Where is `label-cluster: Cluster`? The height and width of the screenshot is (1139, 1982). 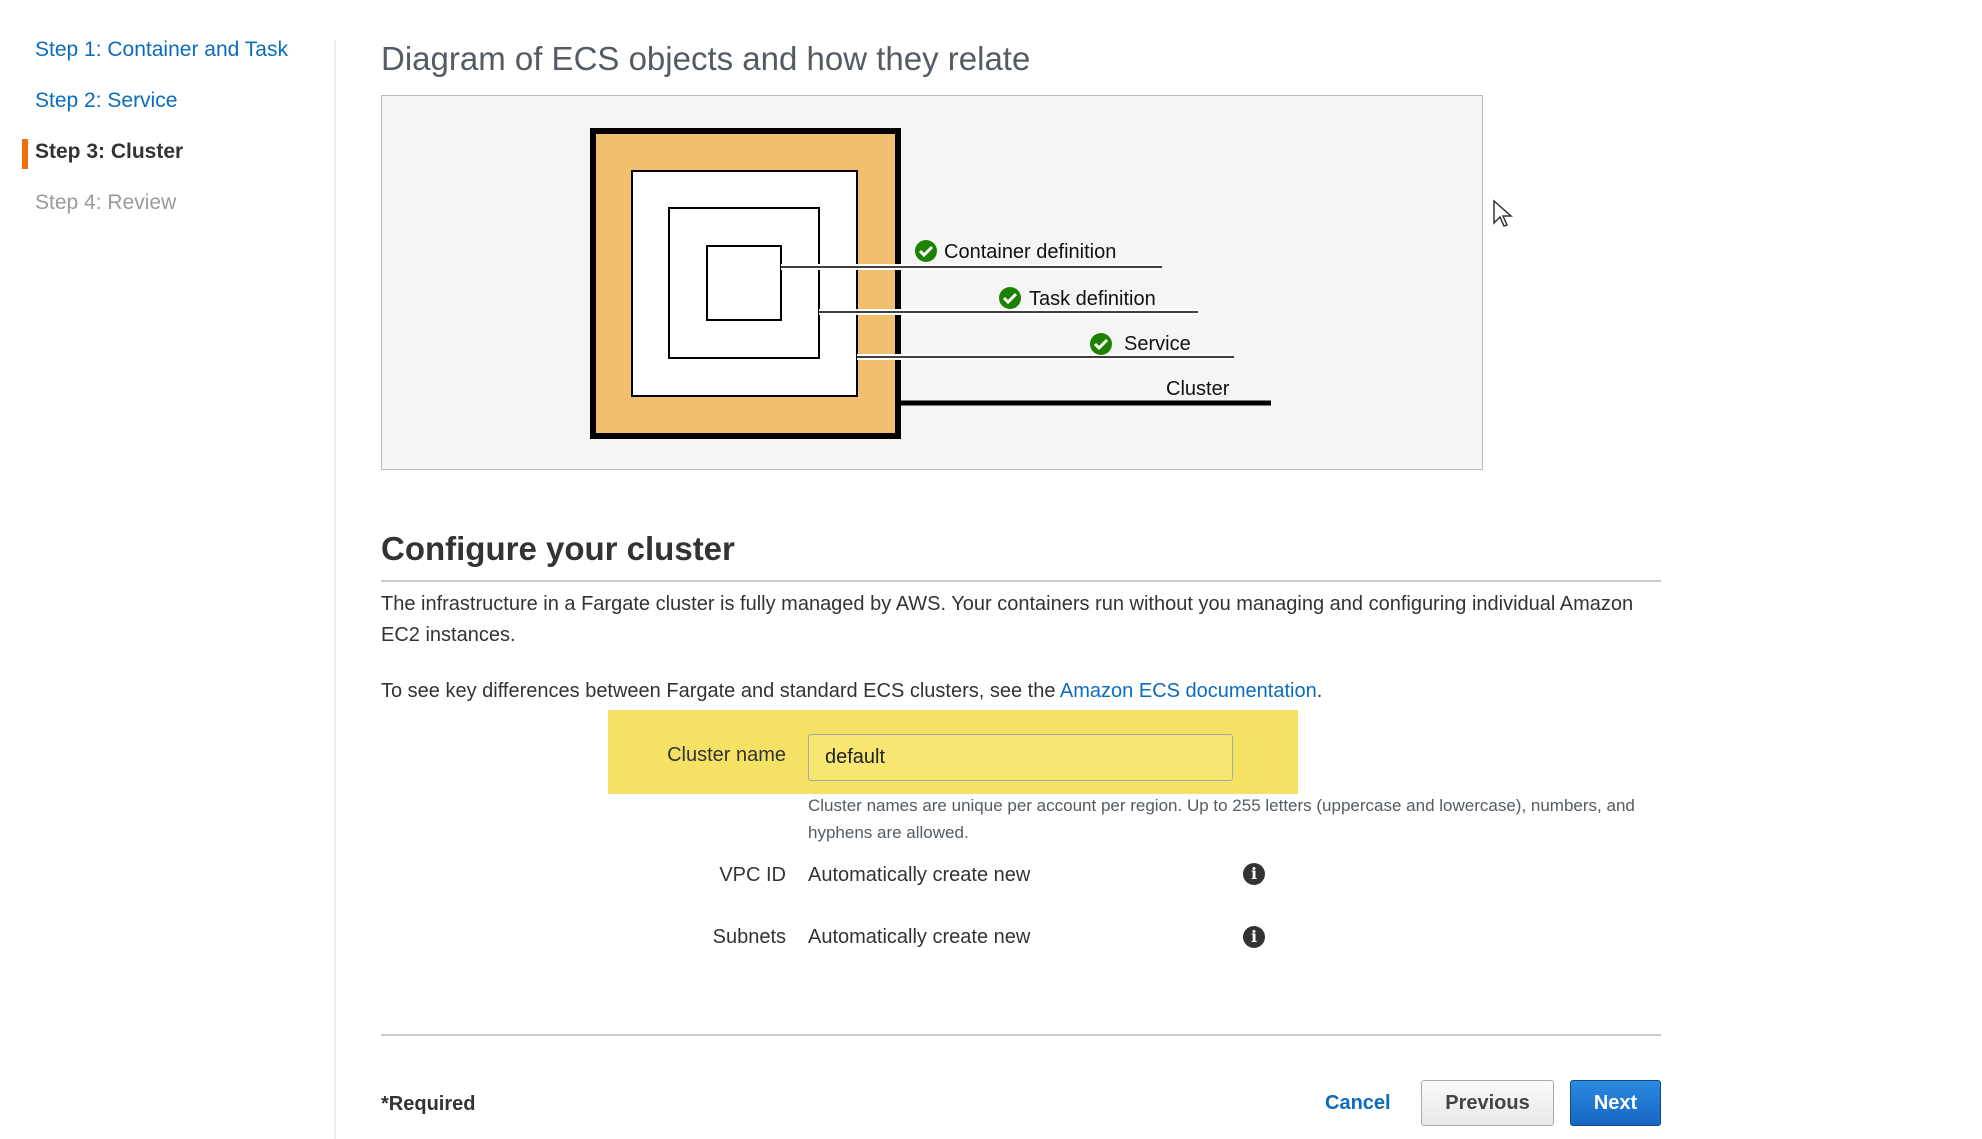 label-cluster: Cluster is located at coordinates (1198, 389).